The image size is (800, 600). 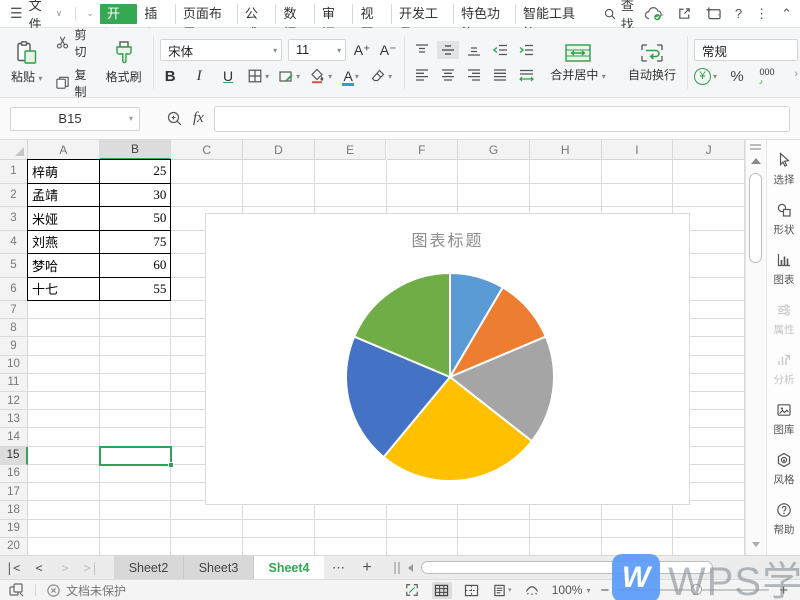 I want to click on help-menu-icon: ?, so click(x=738, y=13).